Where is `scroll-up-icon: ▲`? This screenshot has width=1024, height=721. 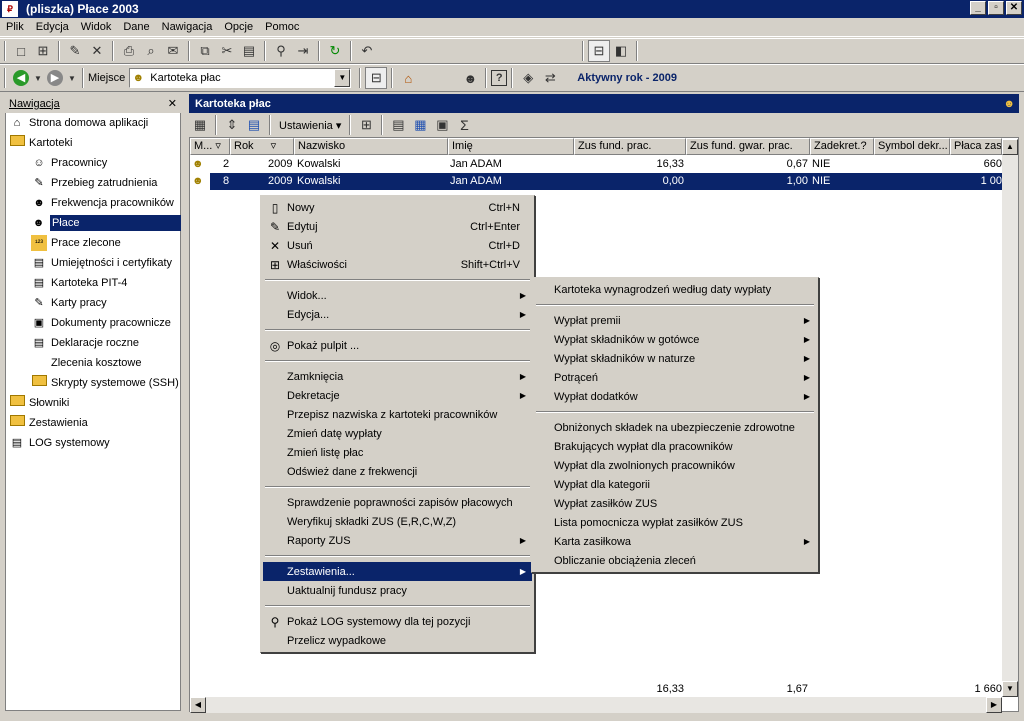
scroll-up-icon: ▲ is located at coordinates (1010, 147).